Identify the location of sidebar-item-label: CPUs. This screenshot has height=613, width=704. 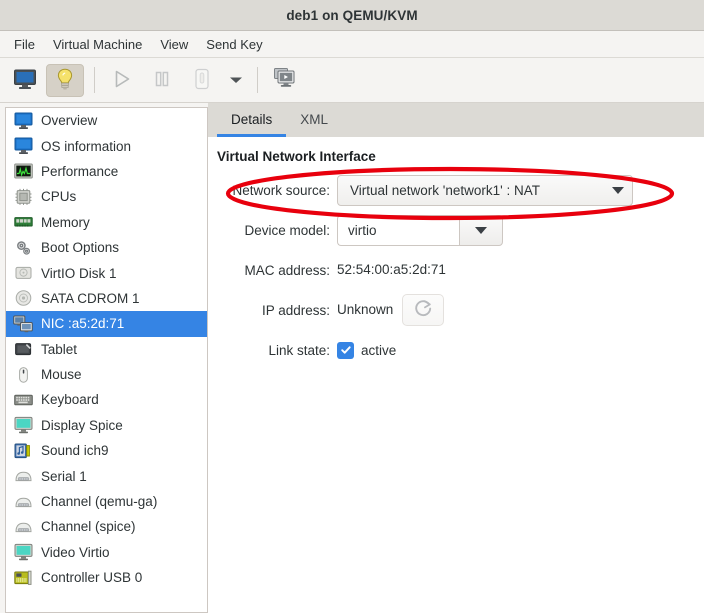
(59, 197).